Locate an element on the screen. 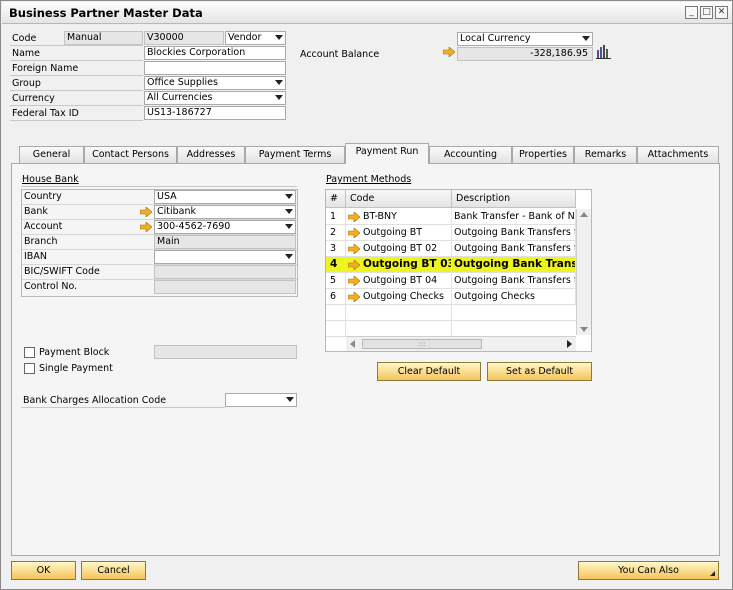 The height and width of the screenshot is (590, 733). table-row: 1 BT-BNY Bank Transfer - Bank of Ne is located at coordinates (451, 217).